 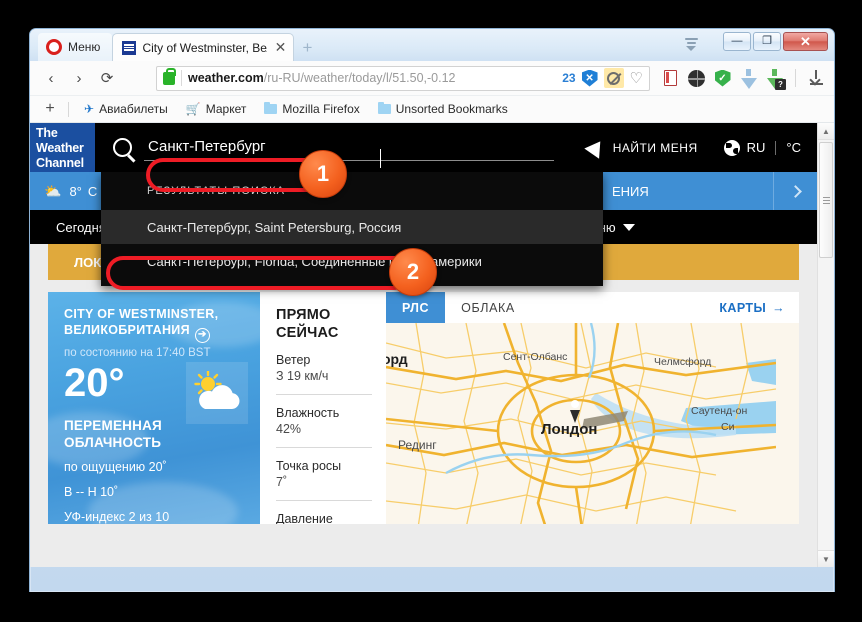 I want to click on right-now-row-humidity: Влажность 42%, so click(x=324, y=421).